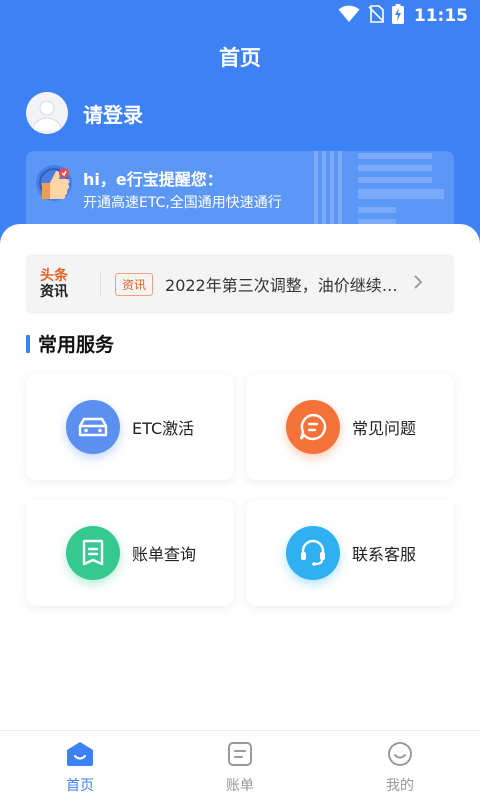 The width and height of the screenshot is (480, 800). What do you see at coordinates (164, 554) in the screenshot?
I see `service-label: 账单查询` at bounding box center [164, 554].